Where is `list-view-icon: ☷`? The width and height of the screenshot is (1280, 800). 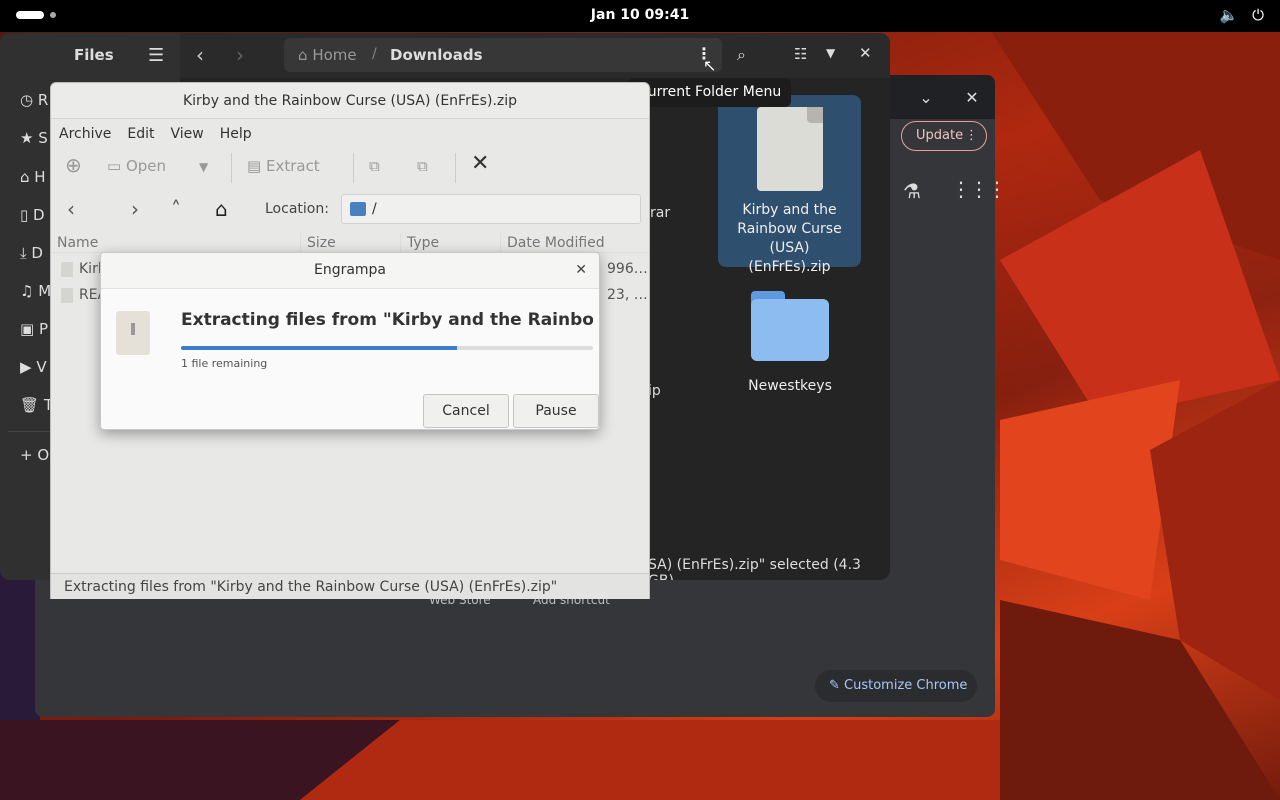 list-view-icon: ☷ is located at coordinates (800, 54).